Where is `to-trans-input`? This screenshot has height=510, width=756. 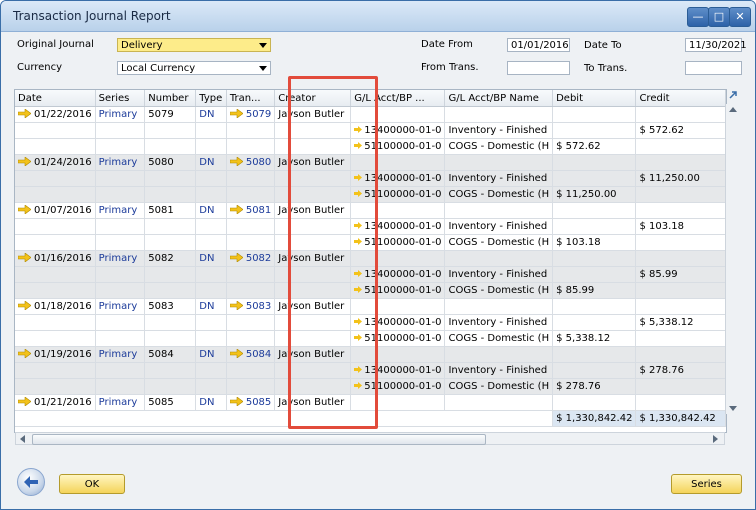 to-trans-input is located at coordinates (713, 68).